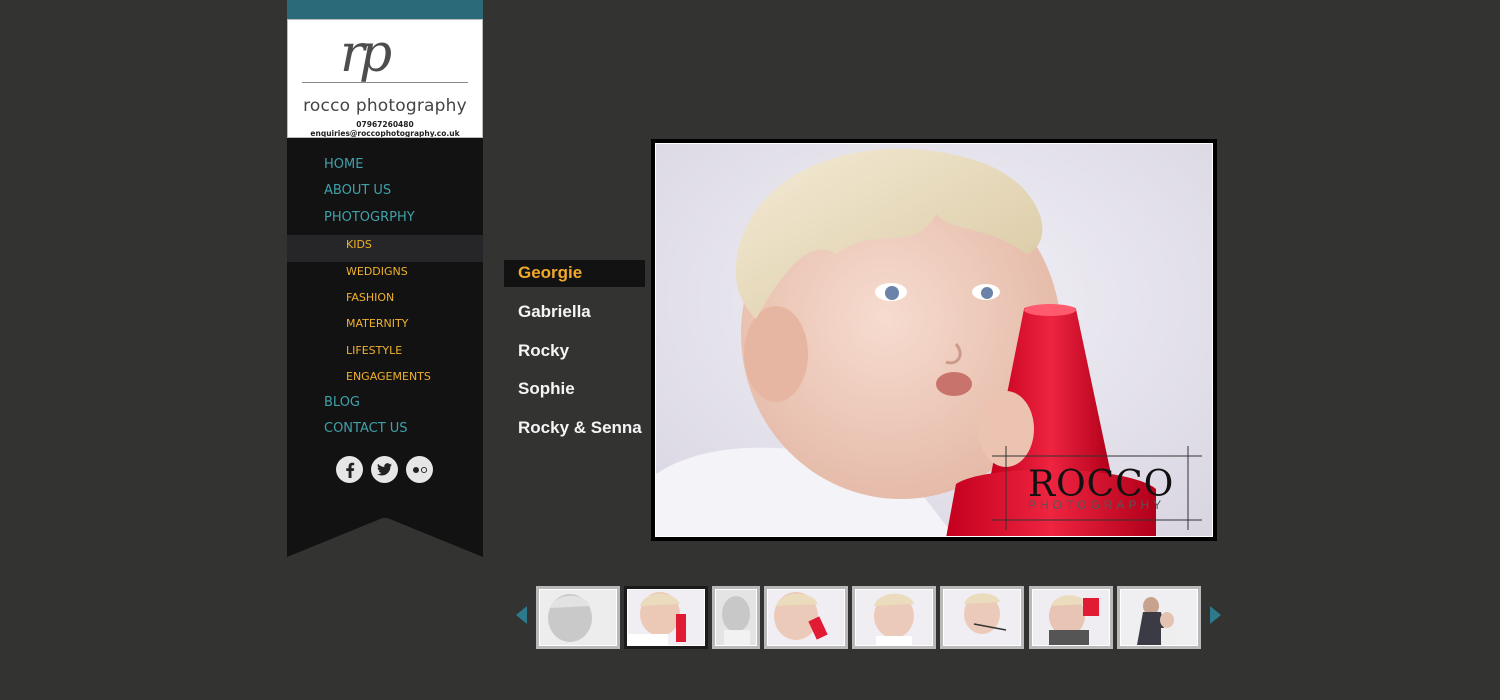 This screenshot has height=700, width=1500. I want to click on twitter-icon, so click(384, 469).